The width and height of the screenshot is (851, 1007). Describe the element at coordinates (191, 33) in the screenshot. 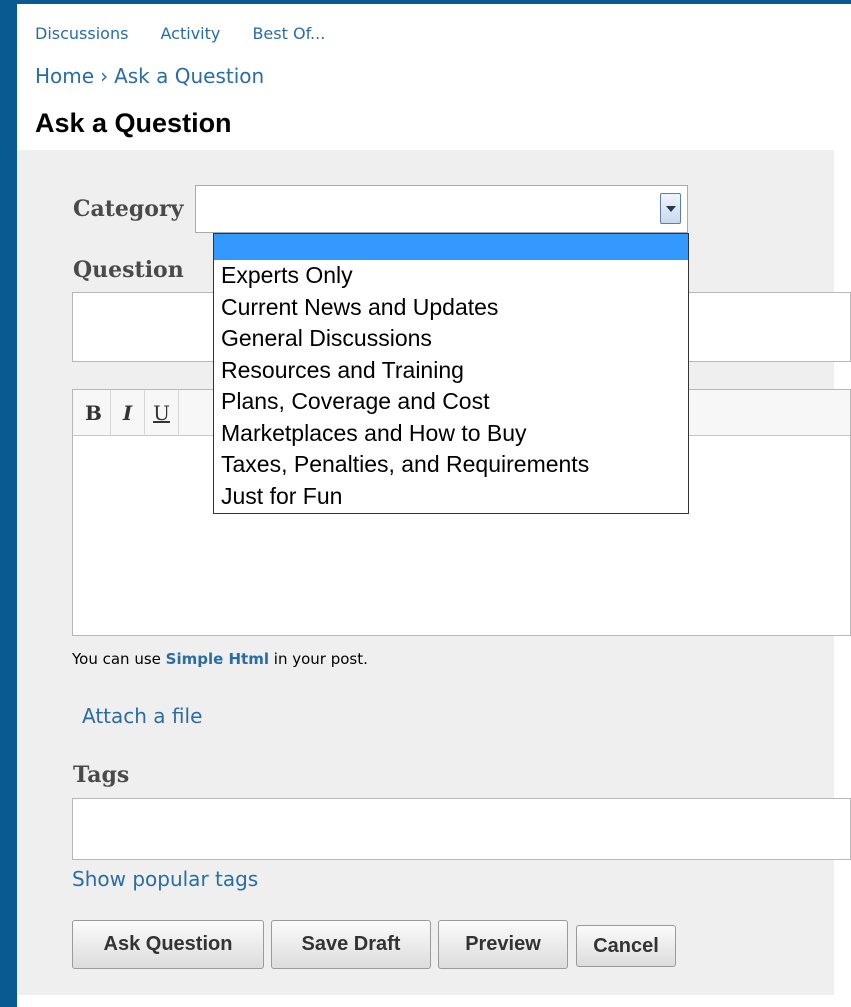

I see `nav-activity: Activity` at that location.